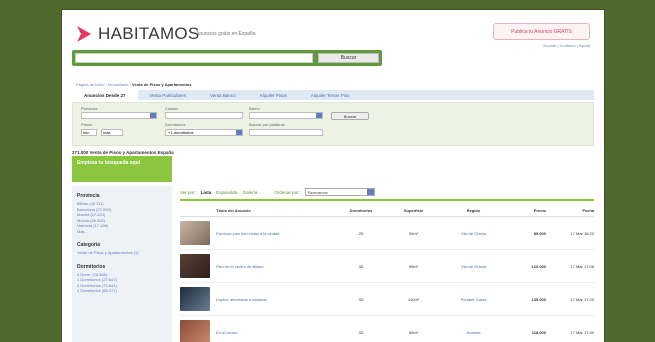  I want to click on listing-superficie: 140m², so click(413, 299).